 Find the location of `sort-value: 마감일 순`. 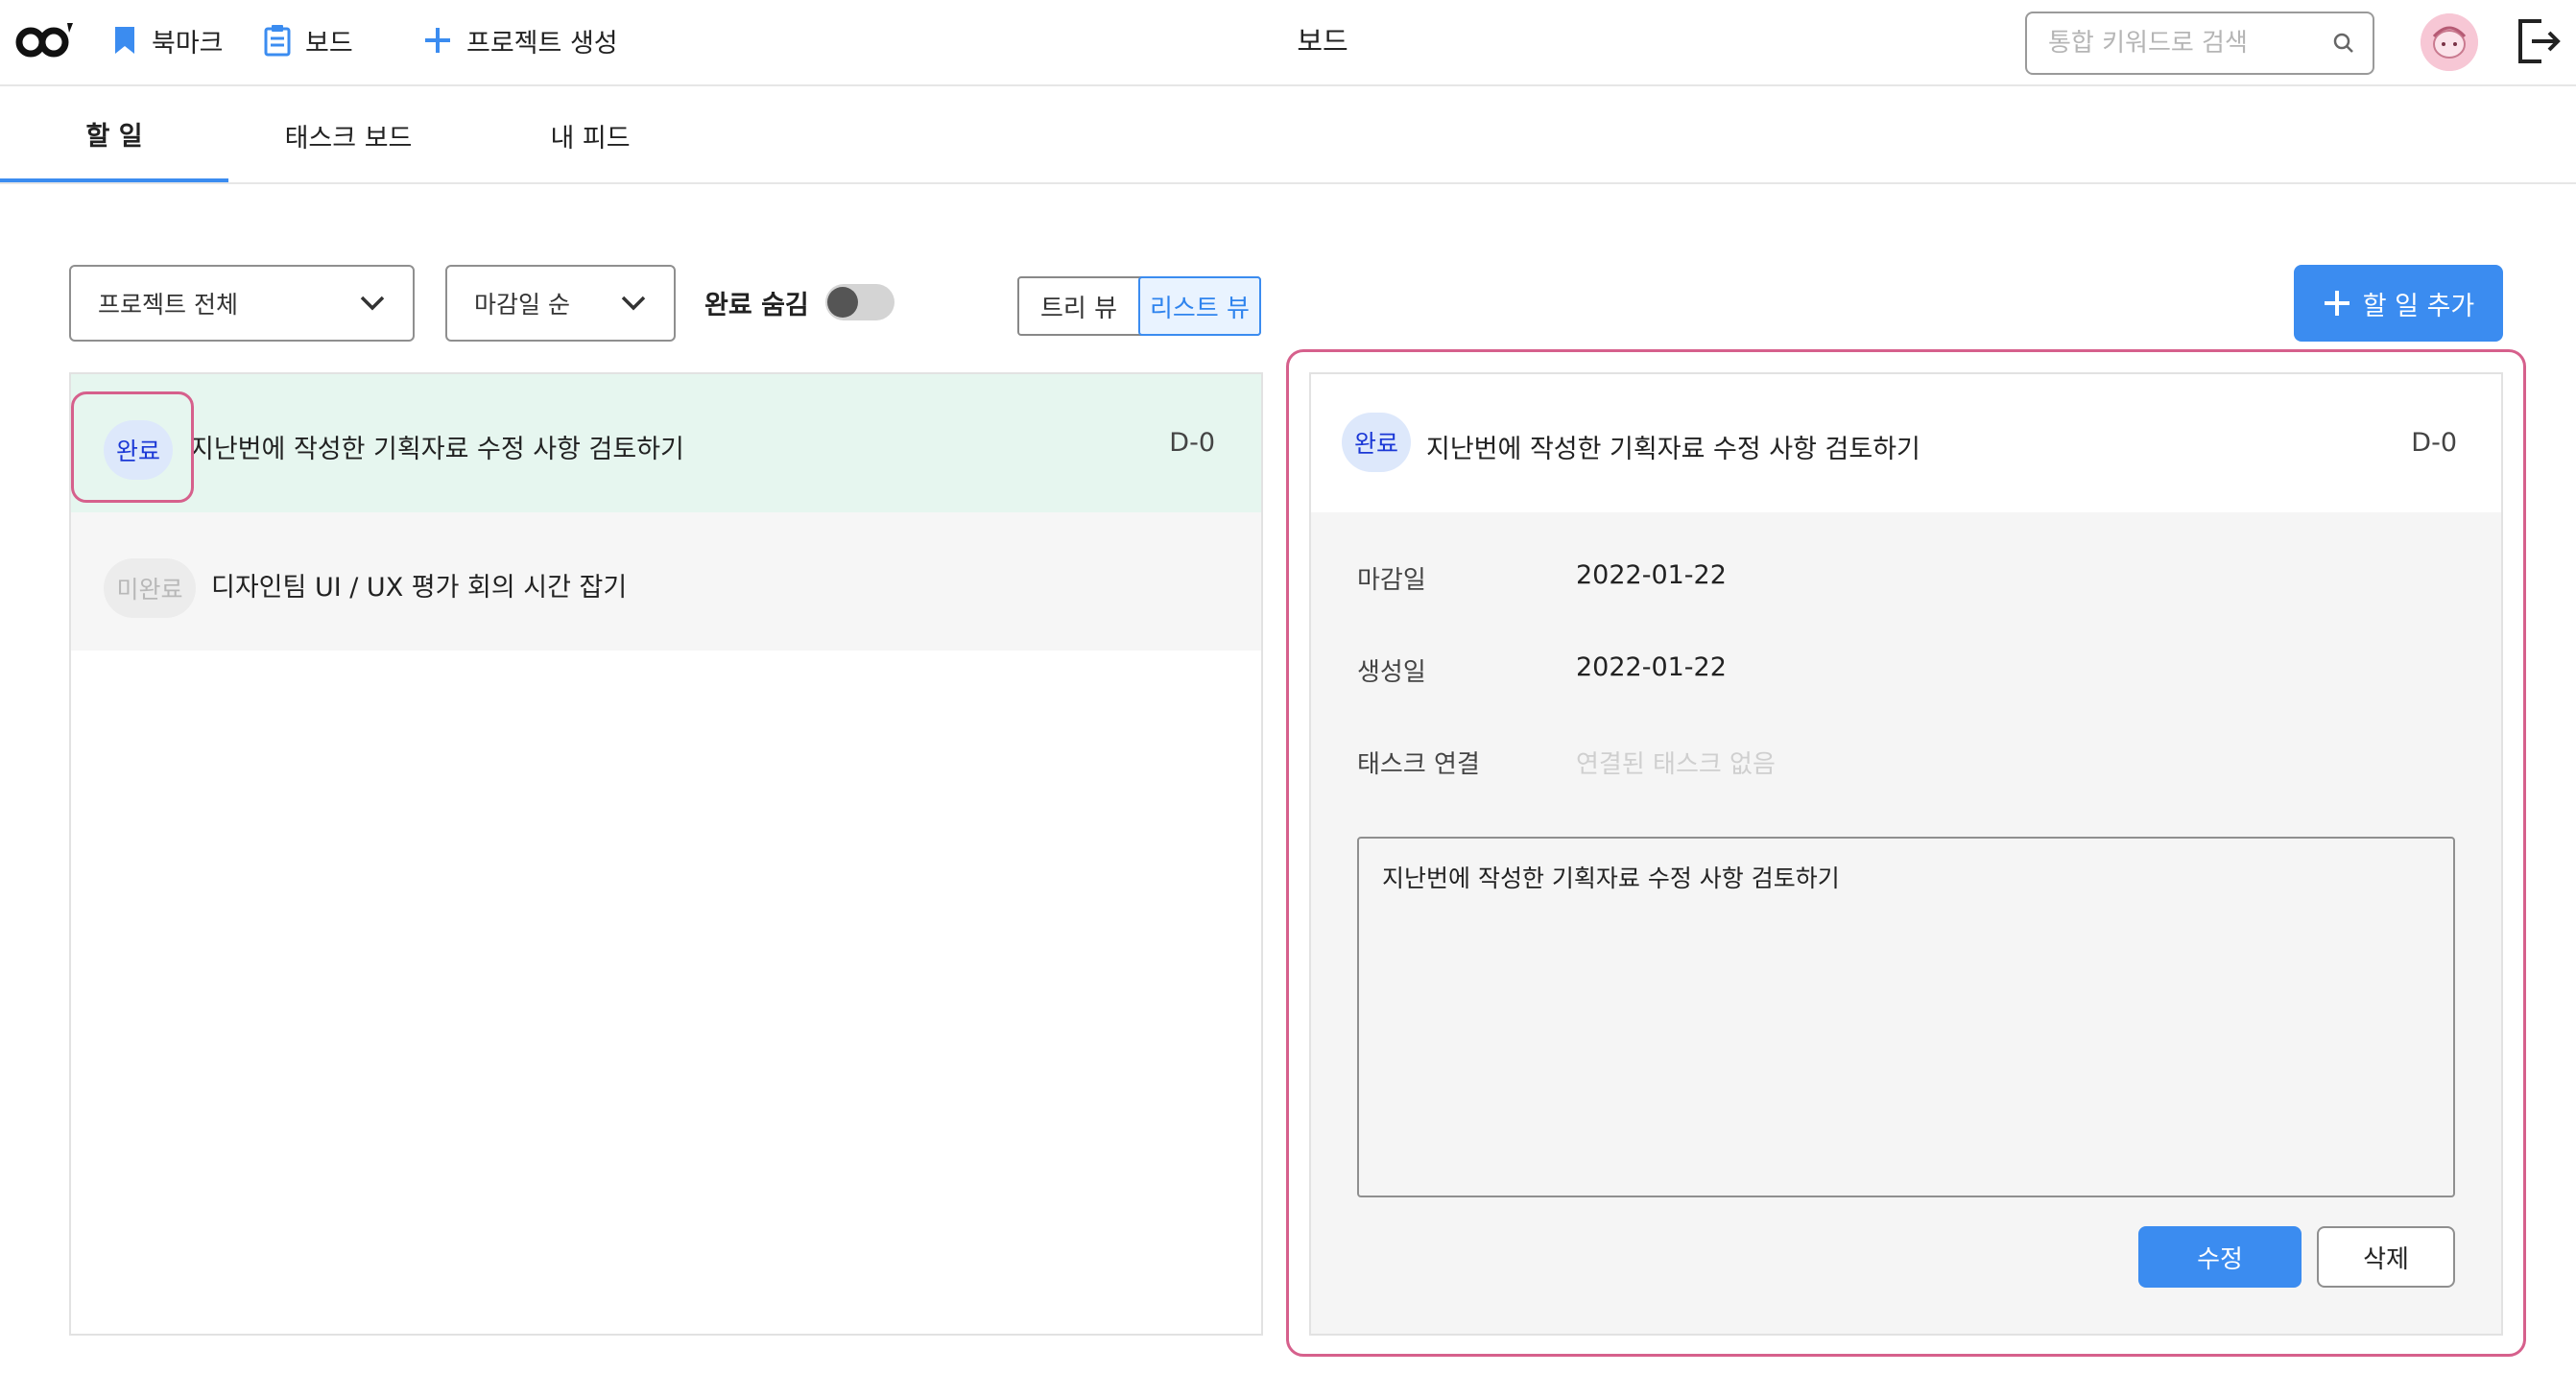

sort-value: 마감일 순 is located at coordinates (522, 305).